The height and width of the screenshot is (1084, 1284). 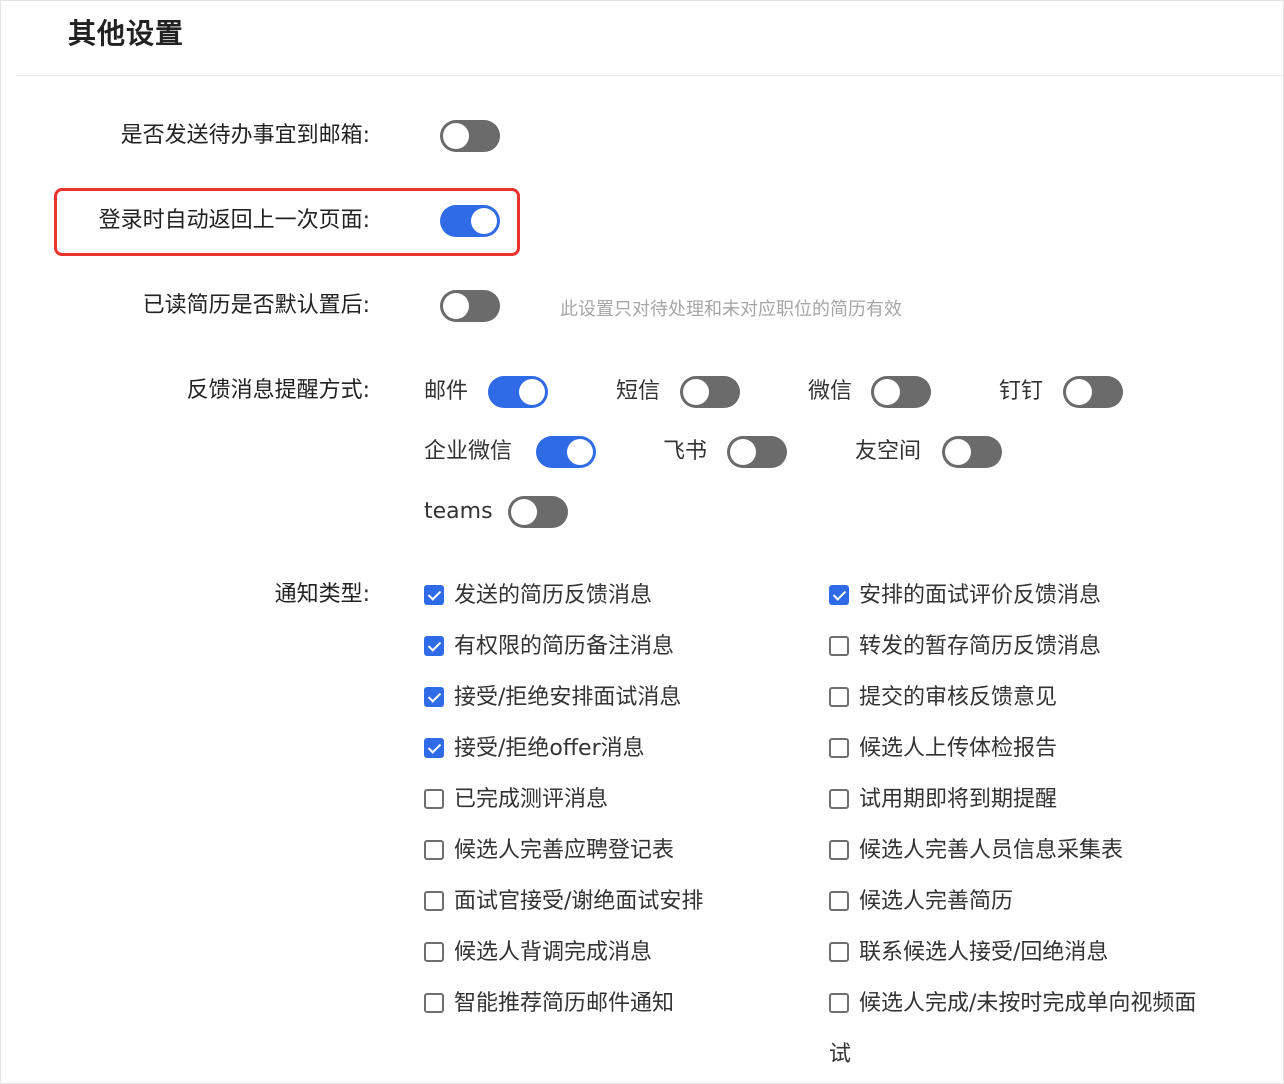 What do you see at coordinates (553, 595) in the screenshot?
I see `notify-option-label: 发送的简历反馈消息` at bounding box center [553, 595].